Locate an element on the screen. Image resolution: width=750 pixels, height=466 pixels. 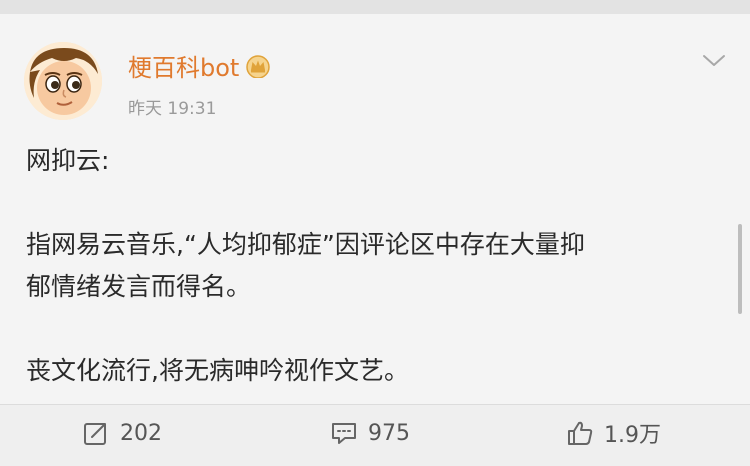
comment-icon is located at coordinates (344, 433).